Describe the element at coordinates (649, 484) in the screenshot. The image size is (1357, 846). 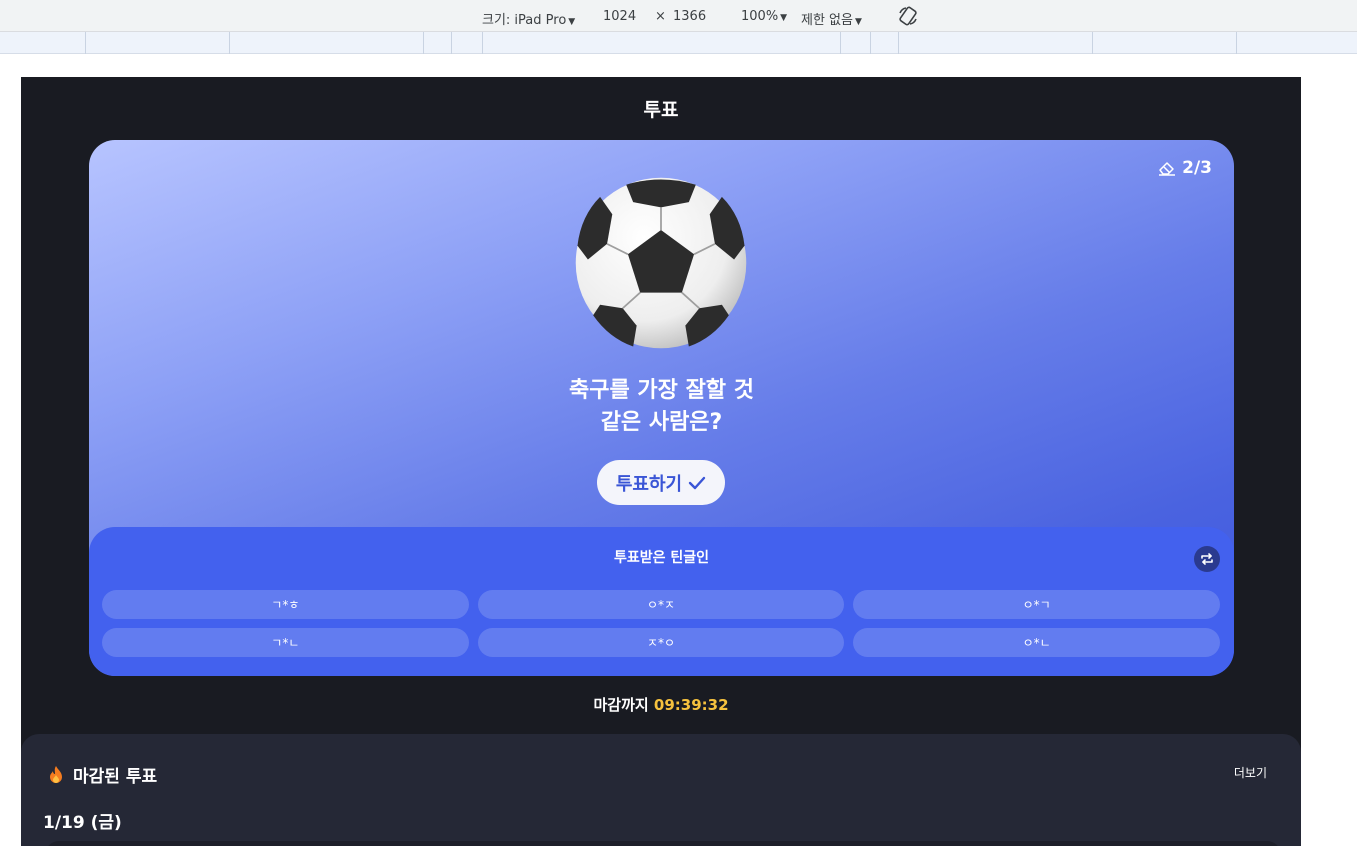
I see `vote-button-label: 투표하기` at that location.